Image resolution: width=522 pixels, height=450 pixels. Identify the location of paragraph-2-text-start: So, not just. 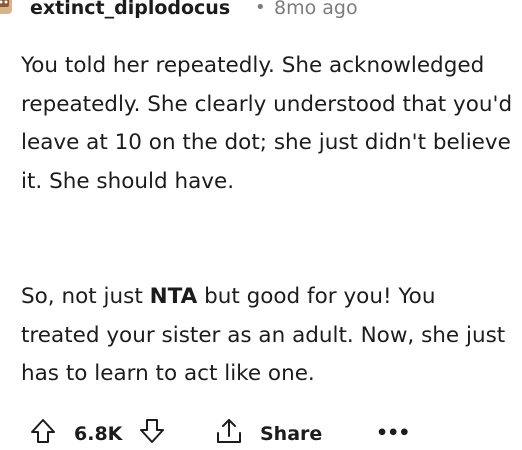
(85, 296).